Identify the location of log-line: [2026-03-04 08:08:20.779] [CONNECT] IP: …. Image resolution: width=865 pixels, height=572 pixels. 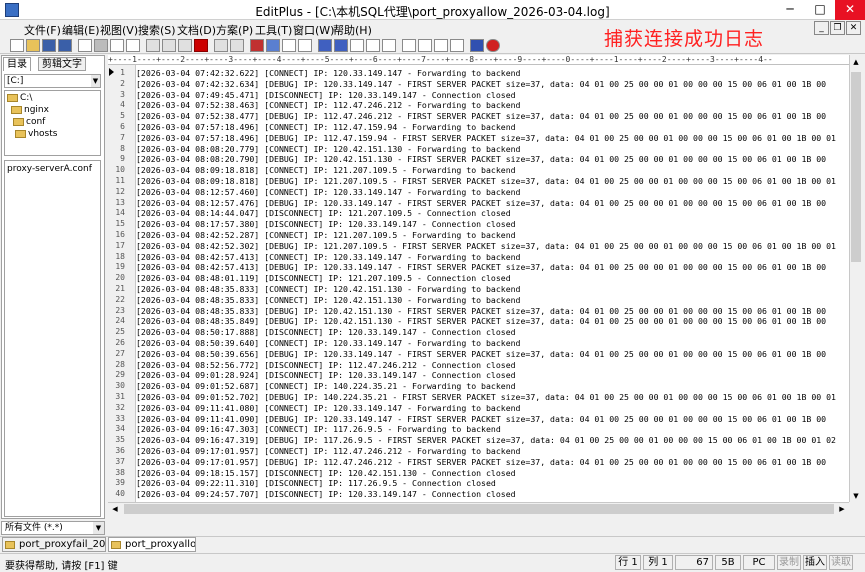
(328, 149).